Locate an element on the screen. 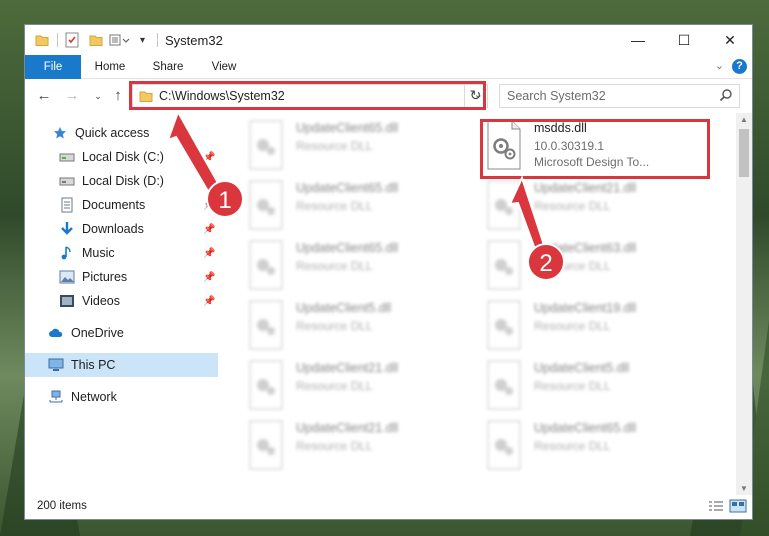  step-1-badge: 1 is located at coordinates (225, 199).